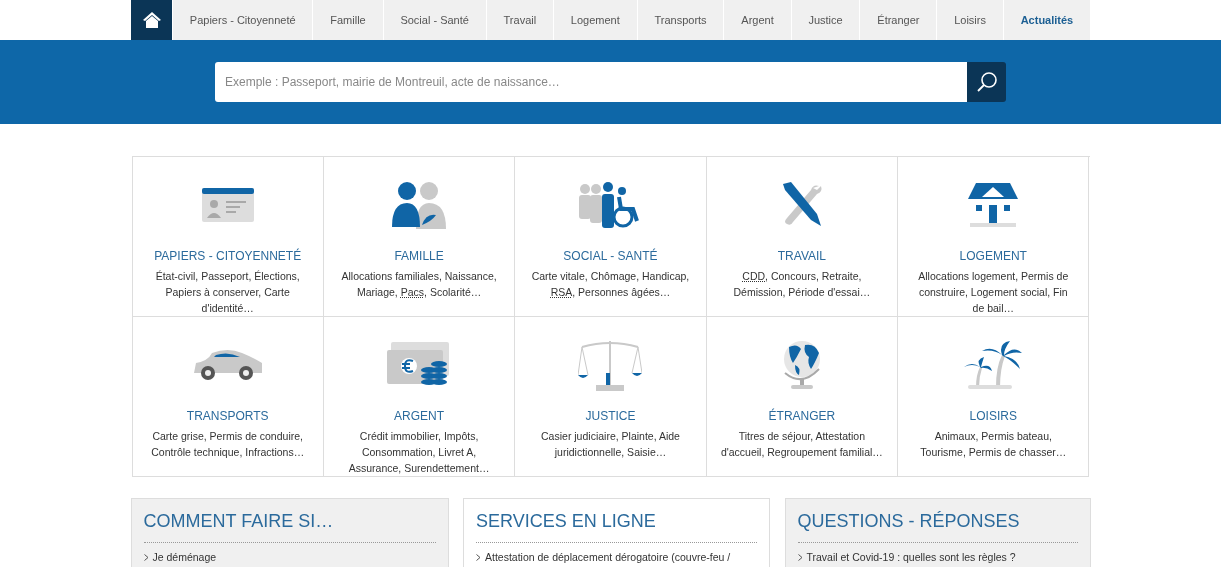 The image size is (1221, 567). Describe the element at coordinates (608, 557) in the screenshot. I see `panel-link: Attestation de déplacement dérogatoire (couvre-feu /` at that location.